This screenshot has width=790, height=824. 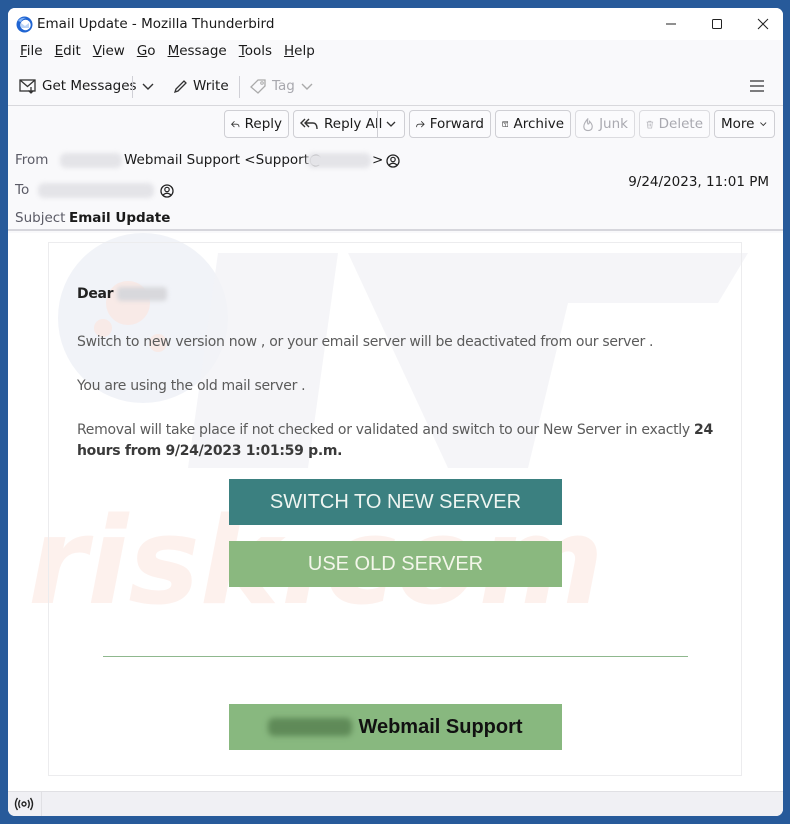 I want to click on subject-label: Subject, so click(x=40, y=218).